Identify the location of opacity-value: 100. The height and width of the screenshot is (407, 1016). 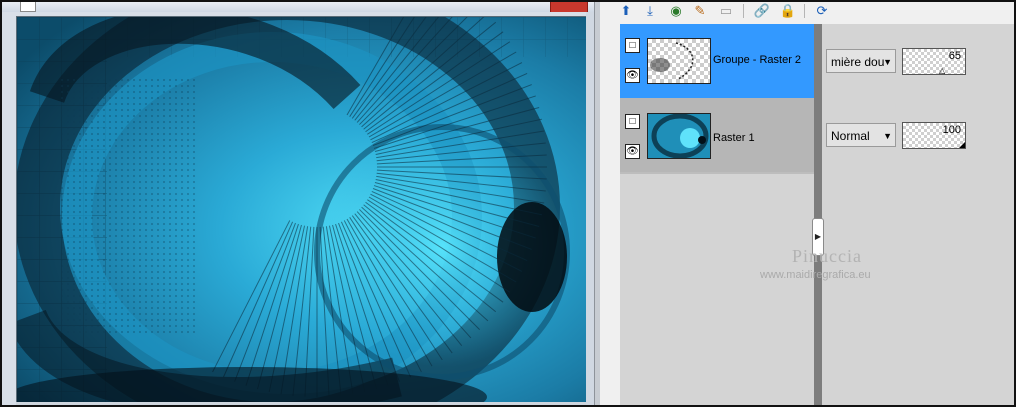
(951, 130).